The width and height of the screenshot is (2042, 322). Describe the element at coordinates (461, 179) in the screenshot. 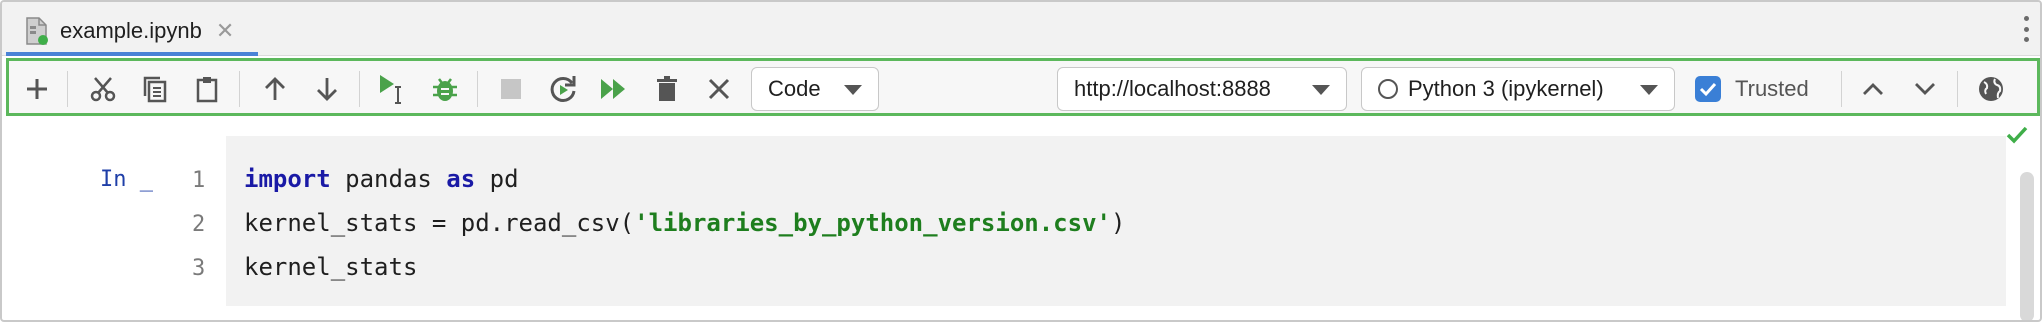

I see `code-keyword: as` at that location.